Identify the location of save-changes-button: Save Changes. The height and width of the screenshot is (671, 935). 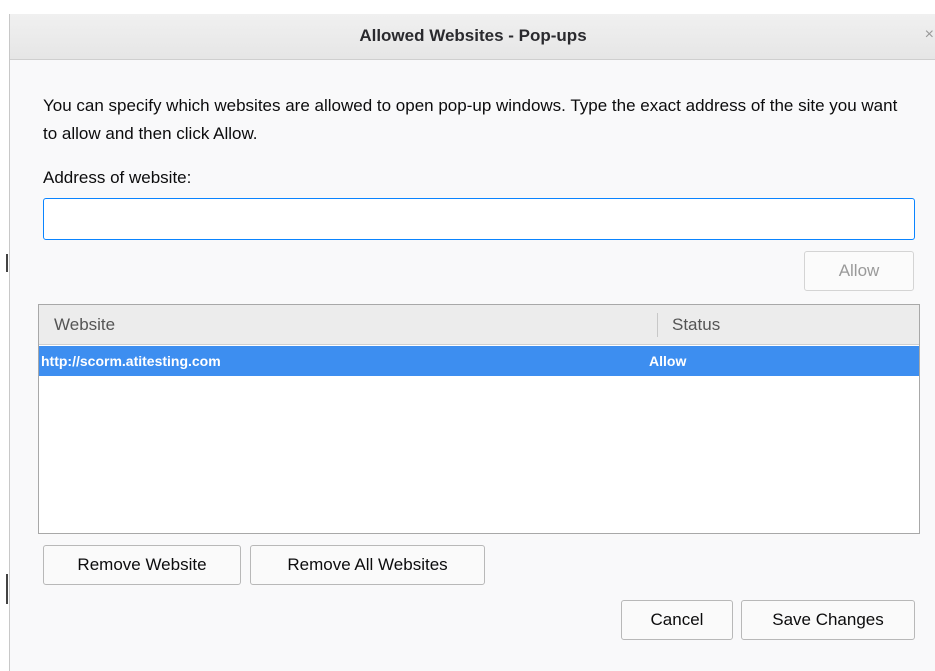
(828, 620).